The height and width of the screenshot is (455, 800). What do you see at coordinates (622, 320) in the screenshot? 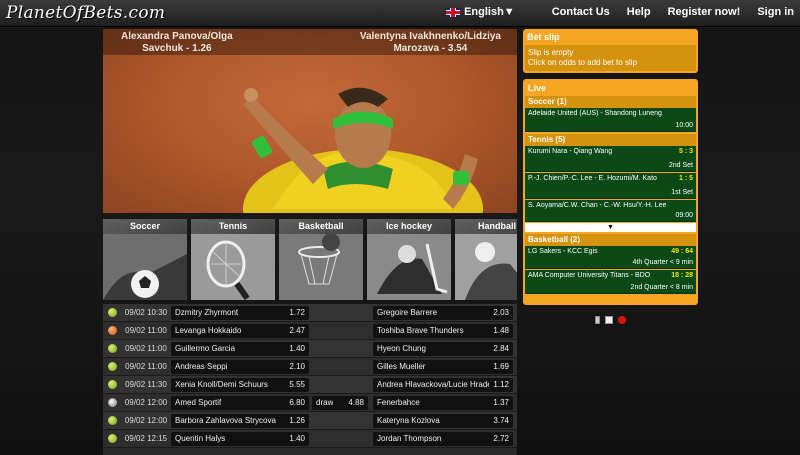
I see `record-icon` at bounding box center [622, 320].